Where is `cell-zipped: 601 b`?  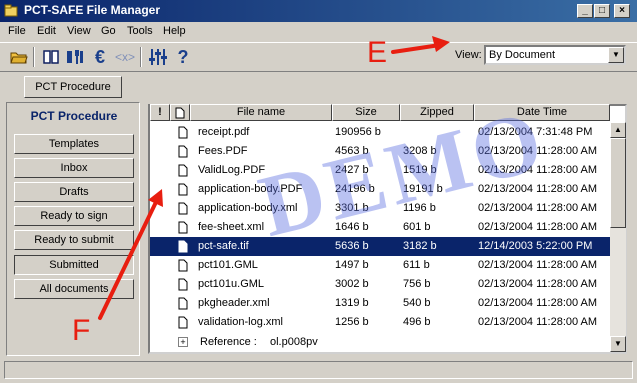
cell-zipped: 601 b is located at coordinates (417, 227).